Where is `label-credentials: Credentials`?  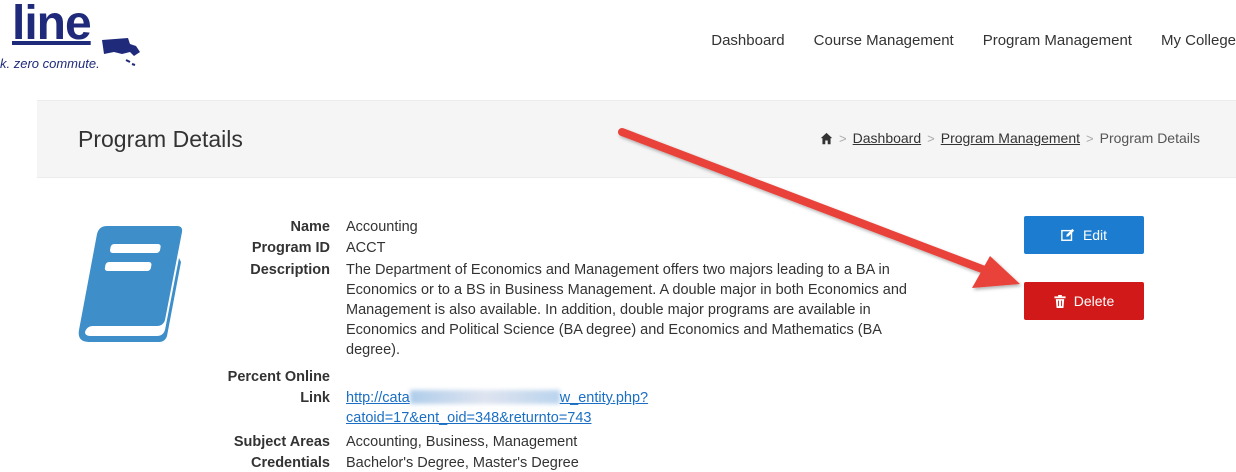 label-credentials: Credentials is located at coordinates (290, 463).